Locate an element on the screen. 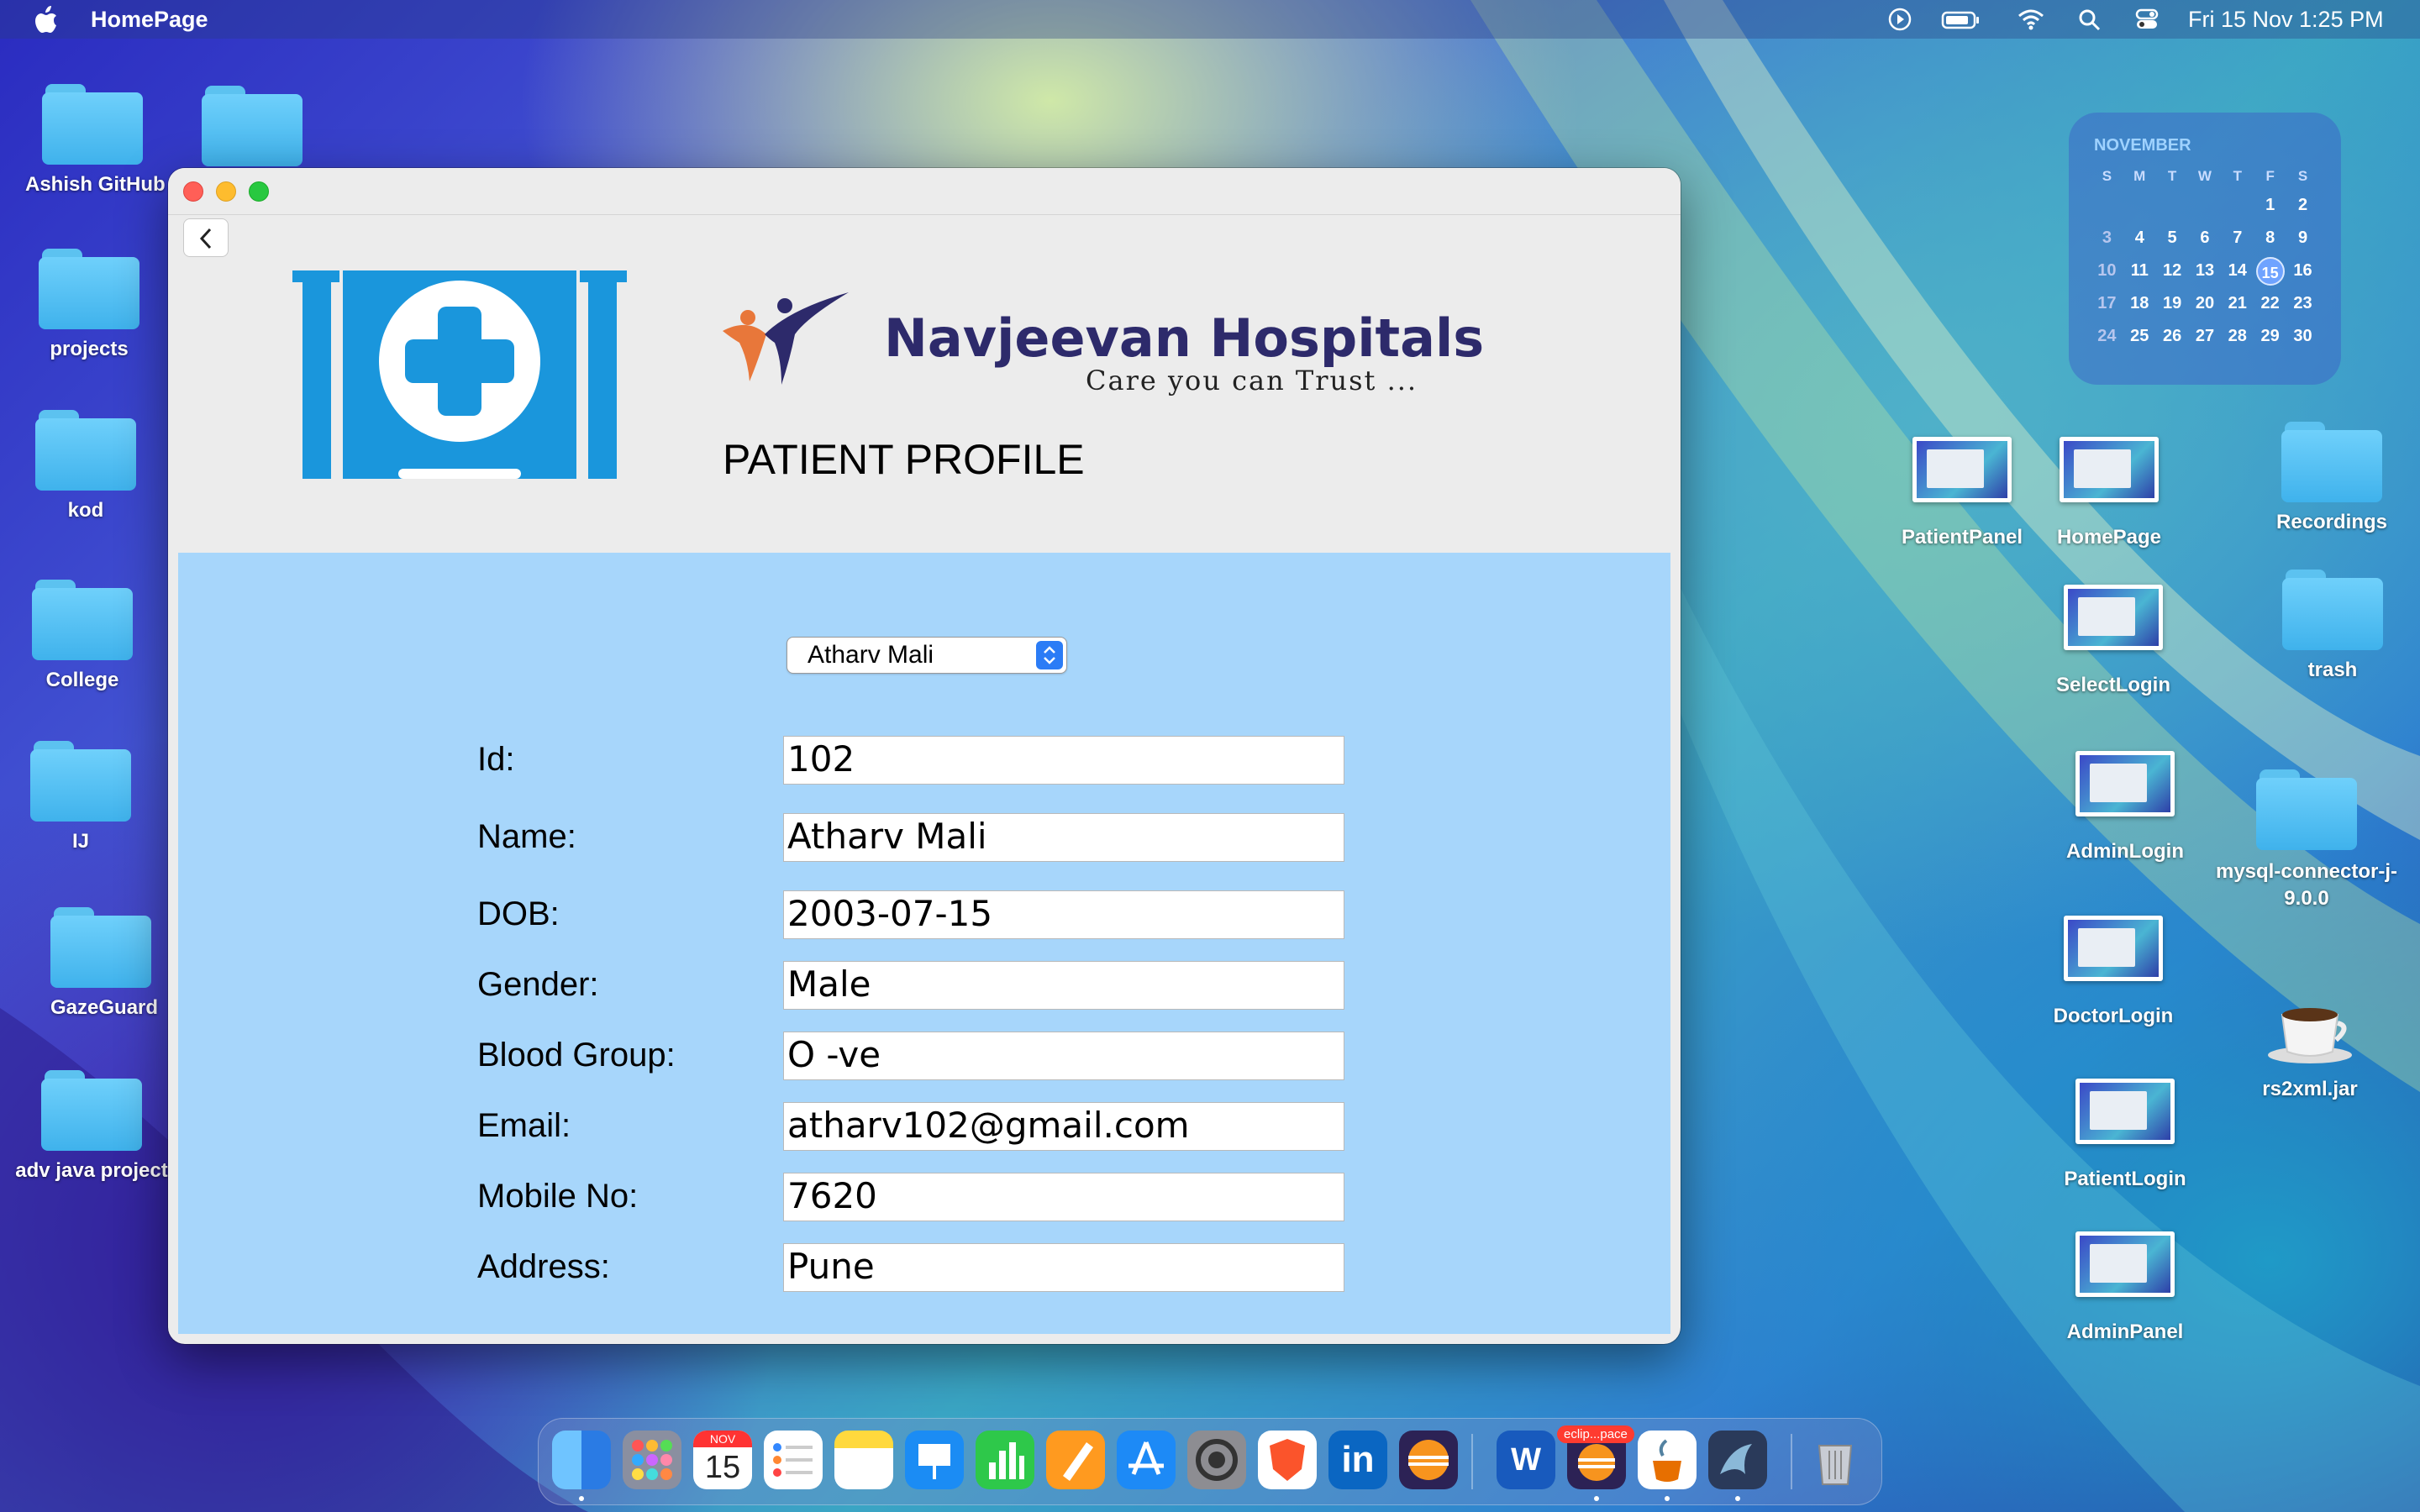  desktop-file-selectlogin: SelectLogin is located at coordinates (2113, 641).